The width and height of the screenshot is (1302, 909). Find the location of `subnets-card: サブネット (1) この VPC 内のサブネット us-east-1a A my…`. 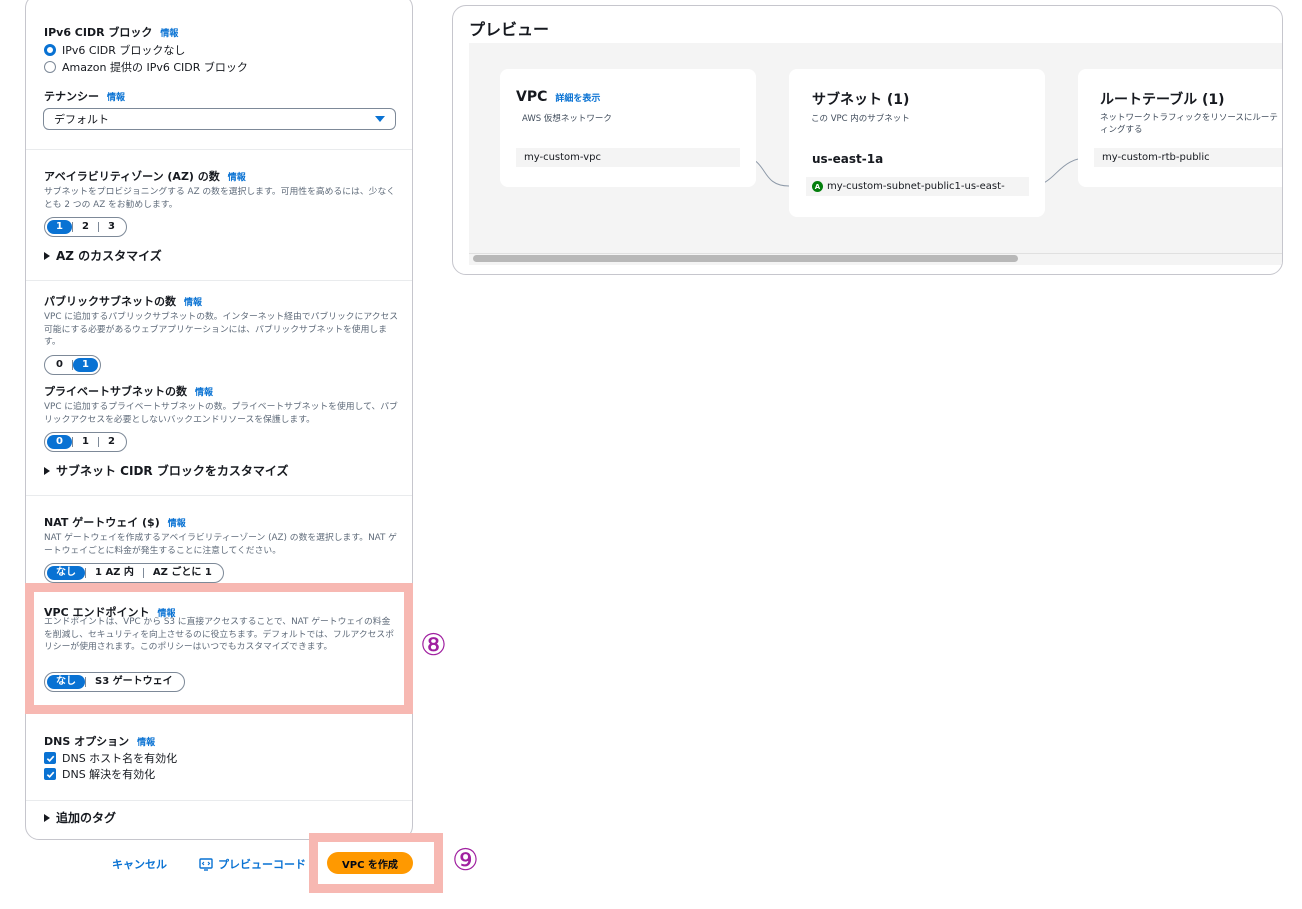

subnets-card: サブネット (1) この VPC 内のサブネット us-east-1a A my… is located at coordinates (917, 143).